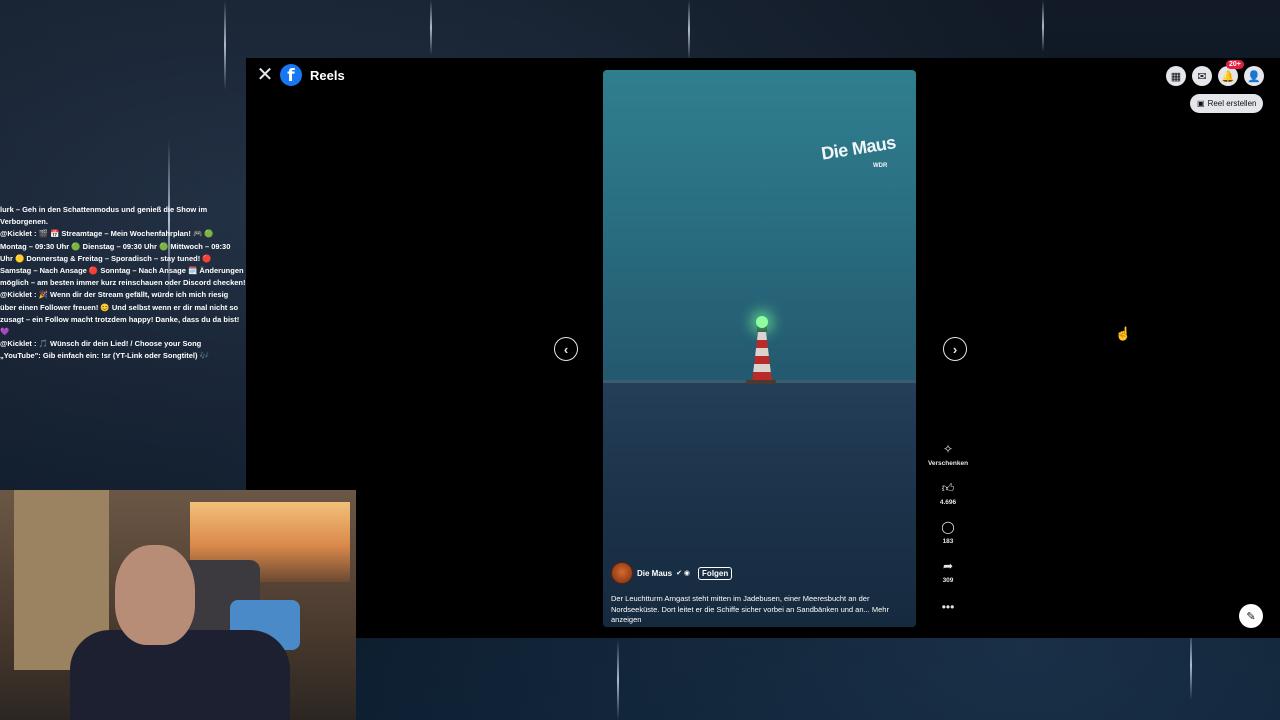  I want to click on chat-line: 💜, so click(5, 332).